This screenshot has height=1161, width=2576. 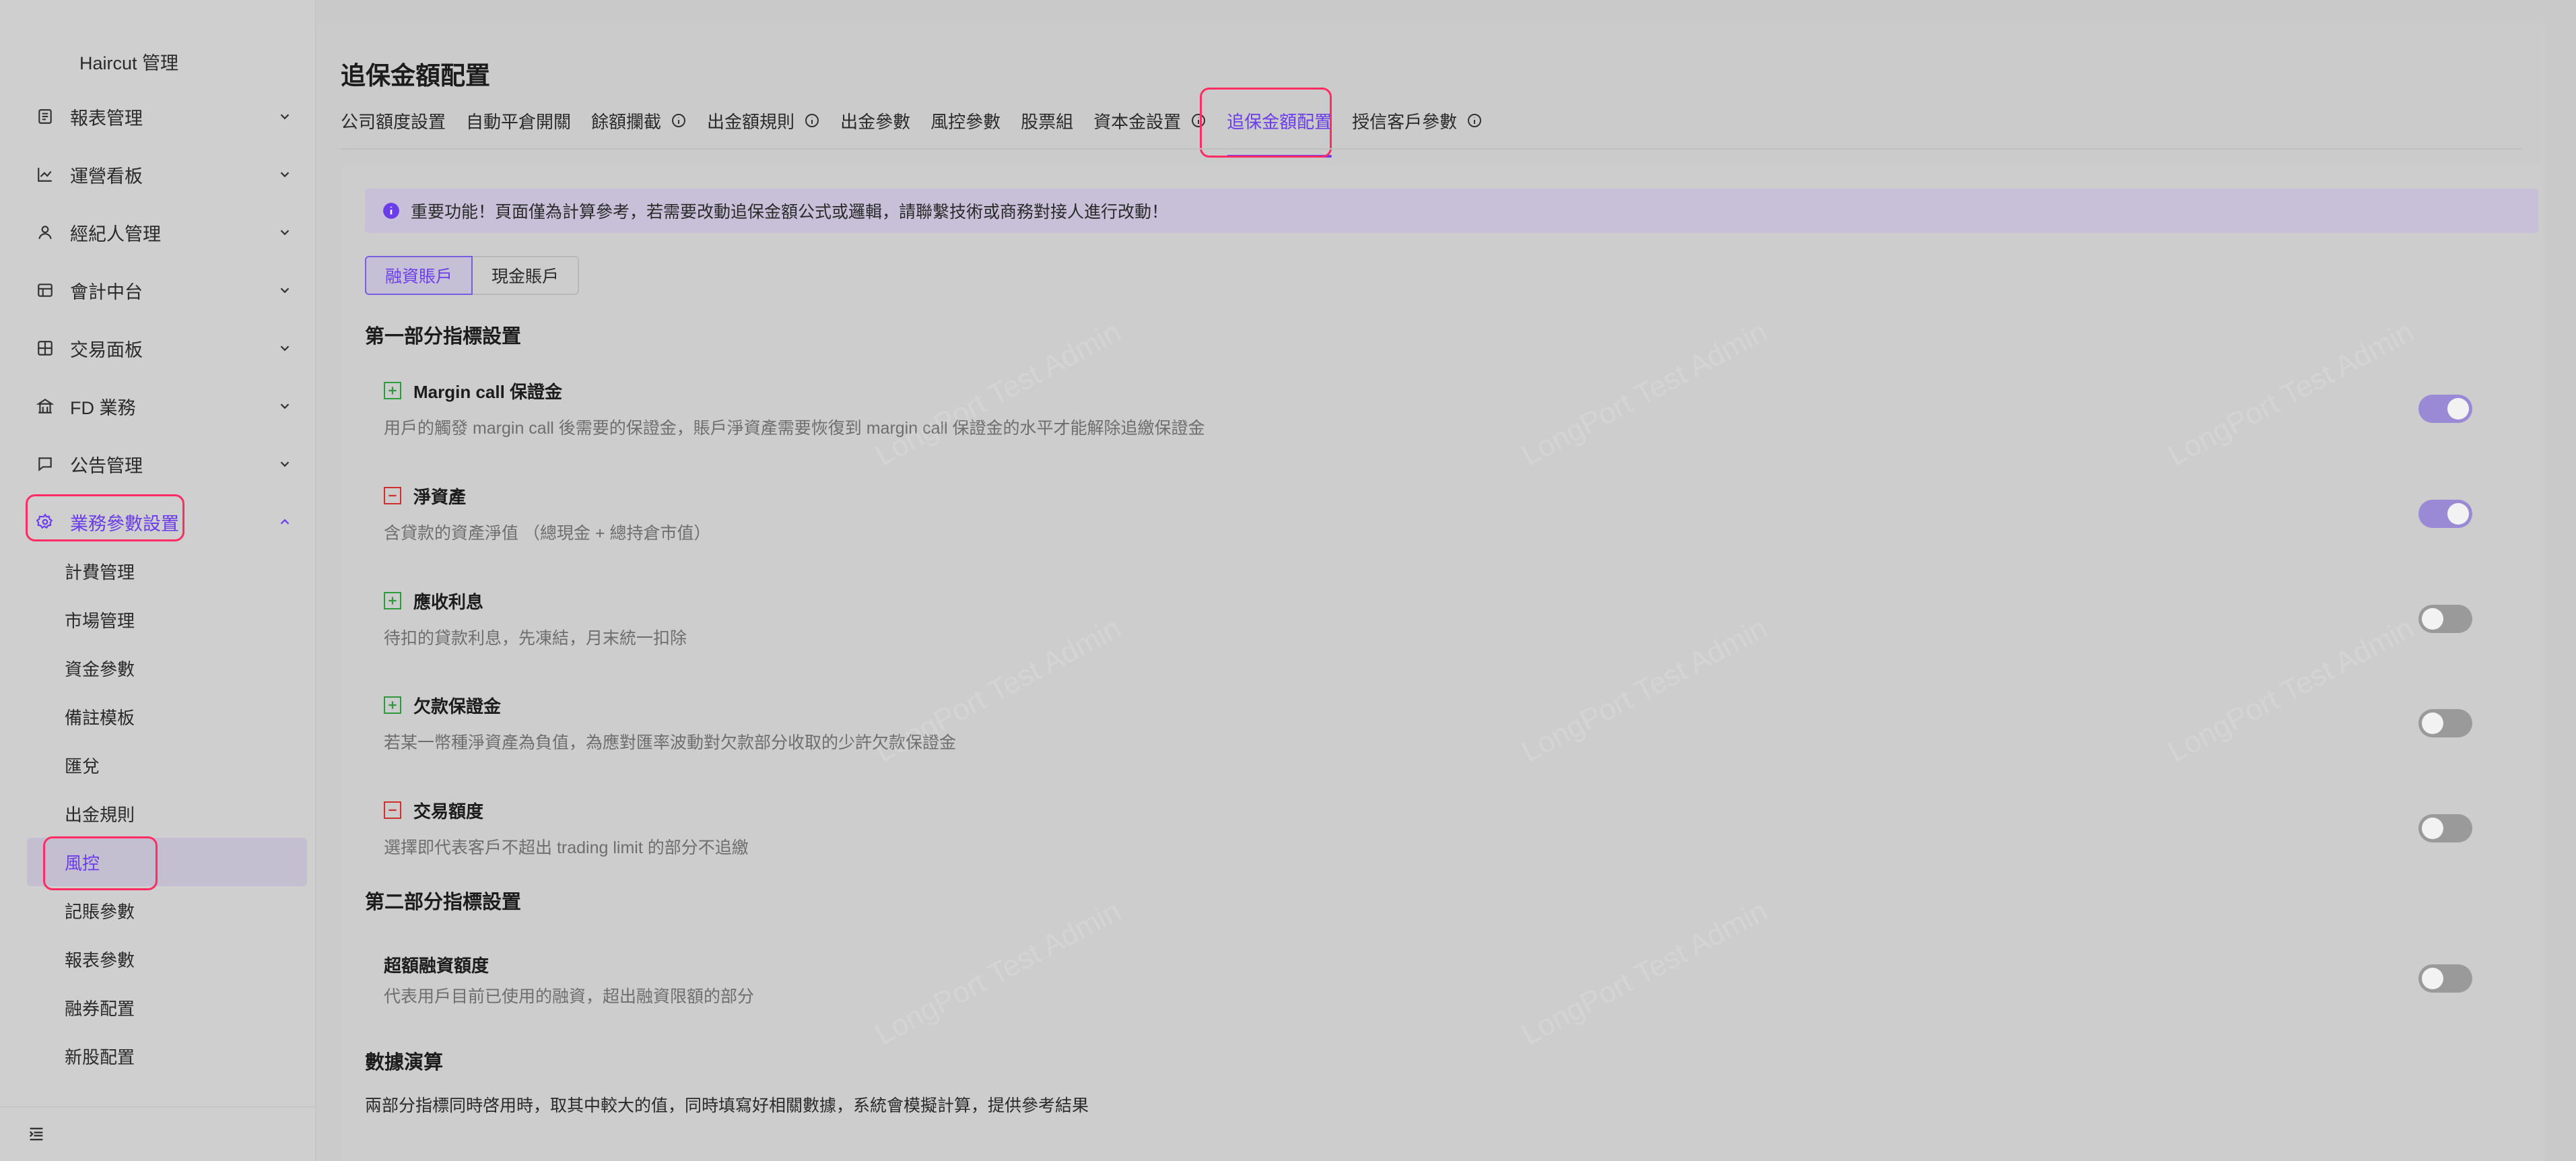 I want to click on trading-limit-toggle, so click(x=2445, y=828).